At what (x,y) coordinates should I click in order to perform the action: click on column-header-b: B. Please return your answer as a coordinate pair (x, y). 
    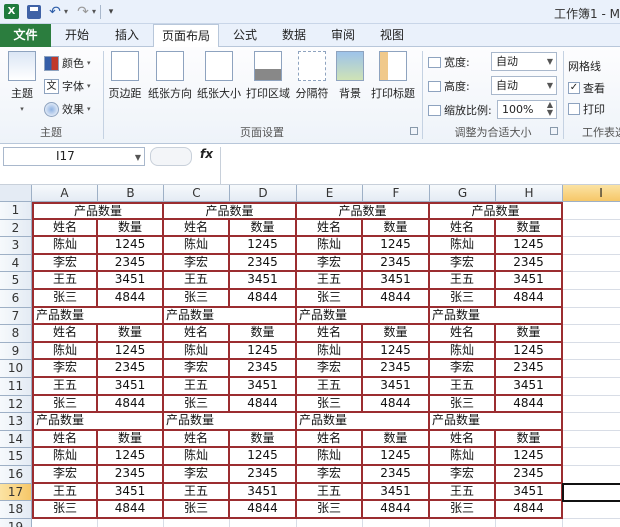
    Looking at the image, I should click on (131, 193).